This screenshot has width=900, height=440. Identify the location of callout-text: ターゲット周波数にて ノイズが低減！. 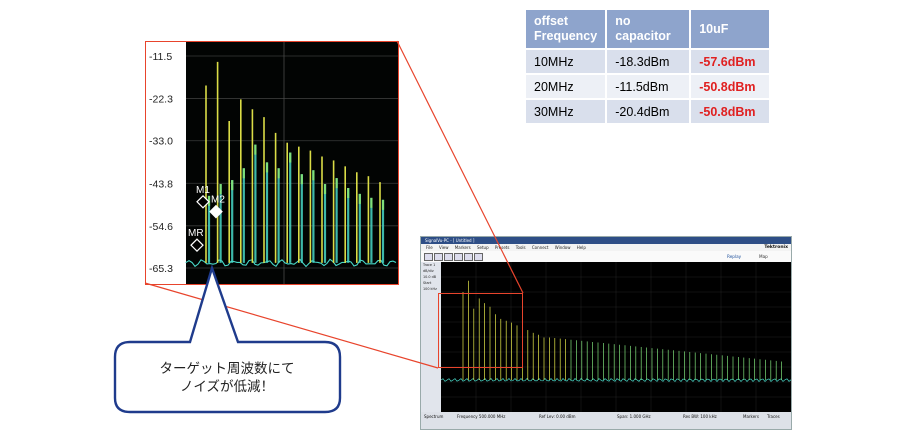
(227, 378).